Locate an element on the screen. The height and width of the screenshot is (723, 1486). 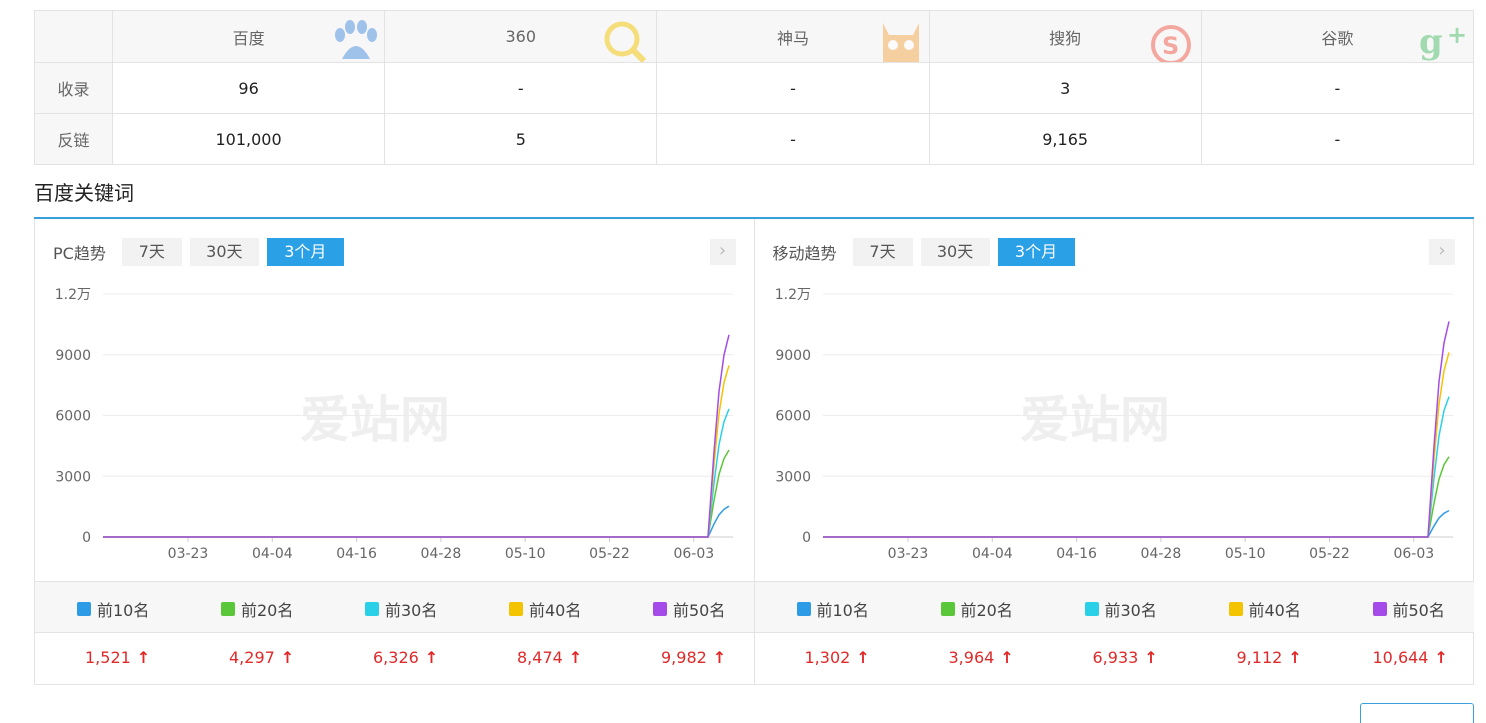
value-top40: 8,474 ↑ is located at coordinates (550, 657).